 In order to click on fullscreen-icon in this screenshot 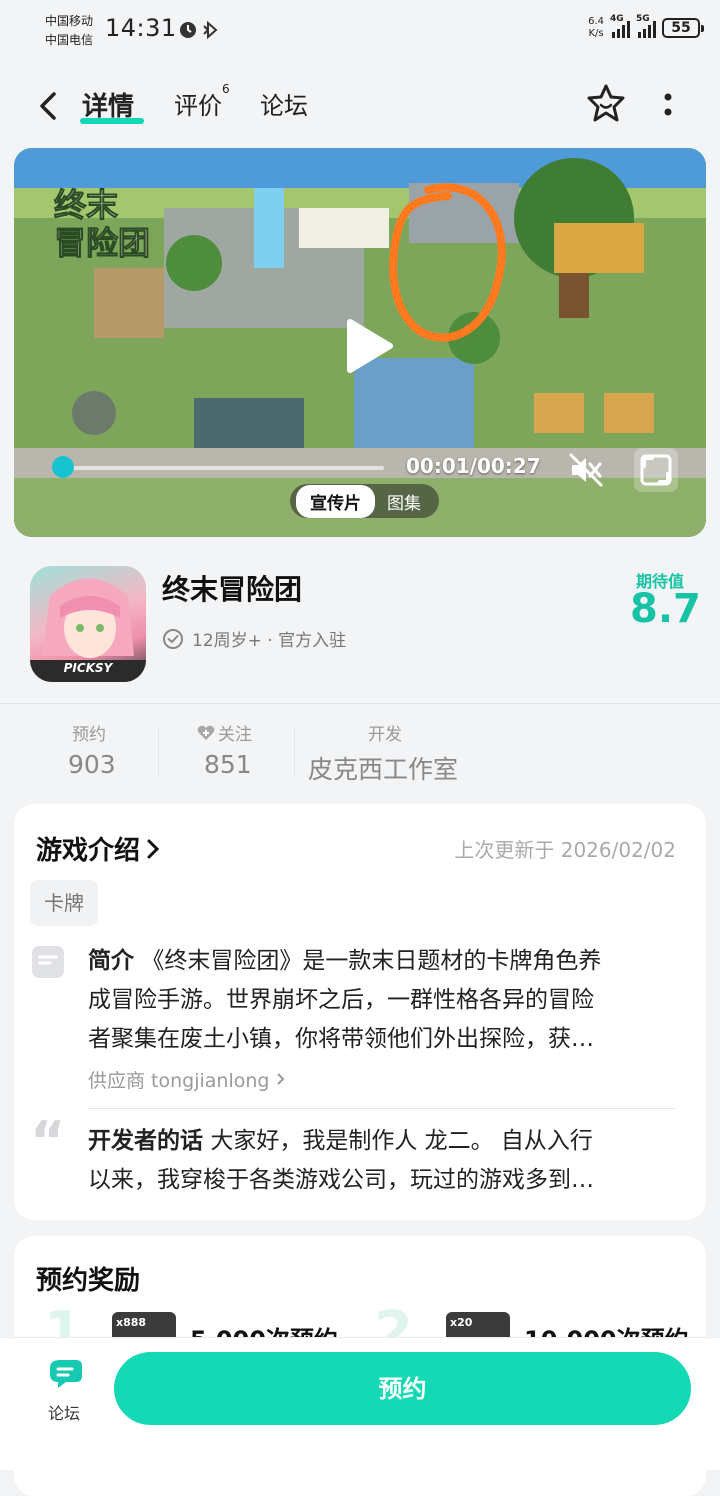, I will do `click(656, 470)`.